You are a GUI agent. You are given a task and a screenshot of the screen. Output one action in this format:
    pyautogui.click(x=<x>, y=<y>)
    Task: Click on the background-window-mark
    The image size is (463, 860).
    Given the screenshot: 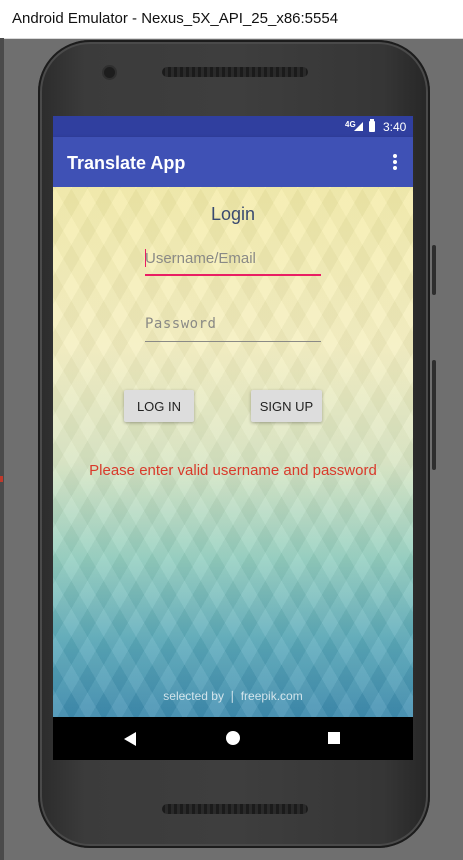 What is the action you would take?
    pyautogui.click(x=1, y=479)
    